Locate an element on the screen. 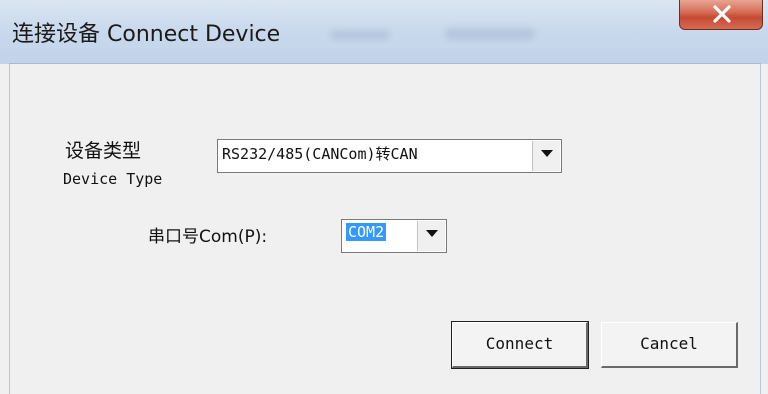  device-type-value: RS232/485(CANCom)转CAN is located at coordinates (320, 154).